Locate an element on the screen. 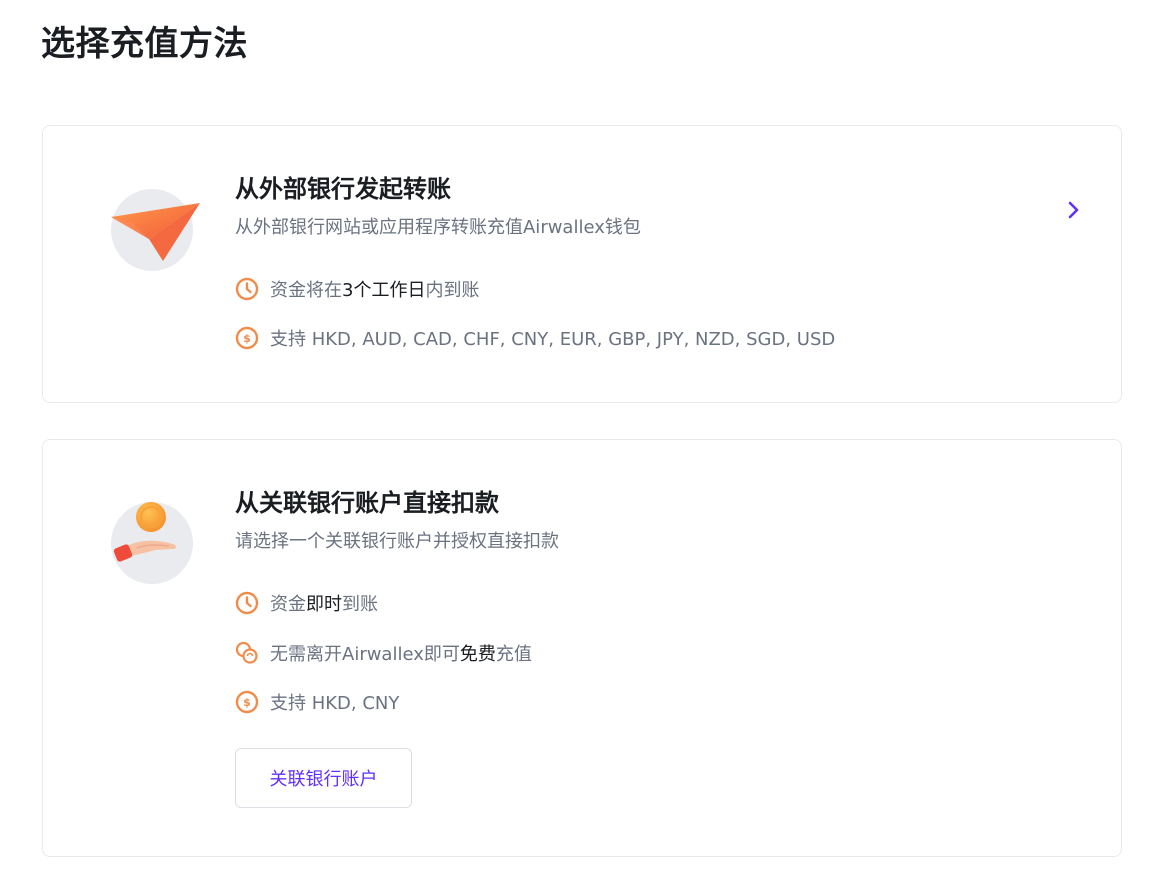  feature-suffix: 充值 is located at coordinates (513, 654).